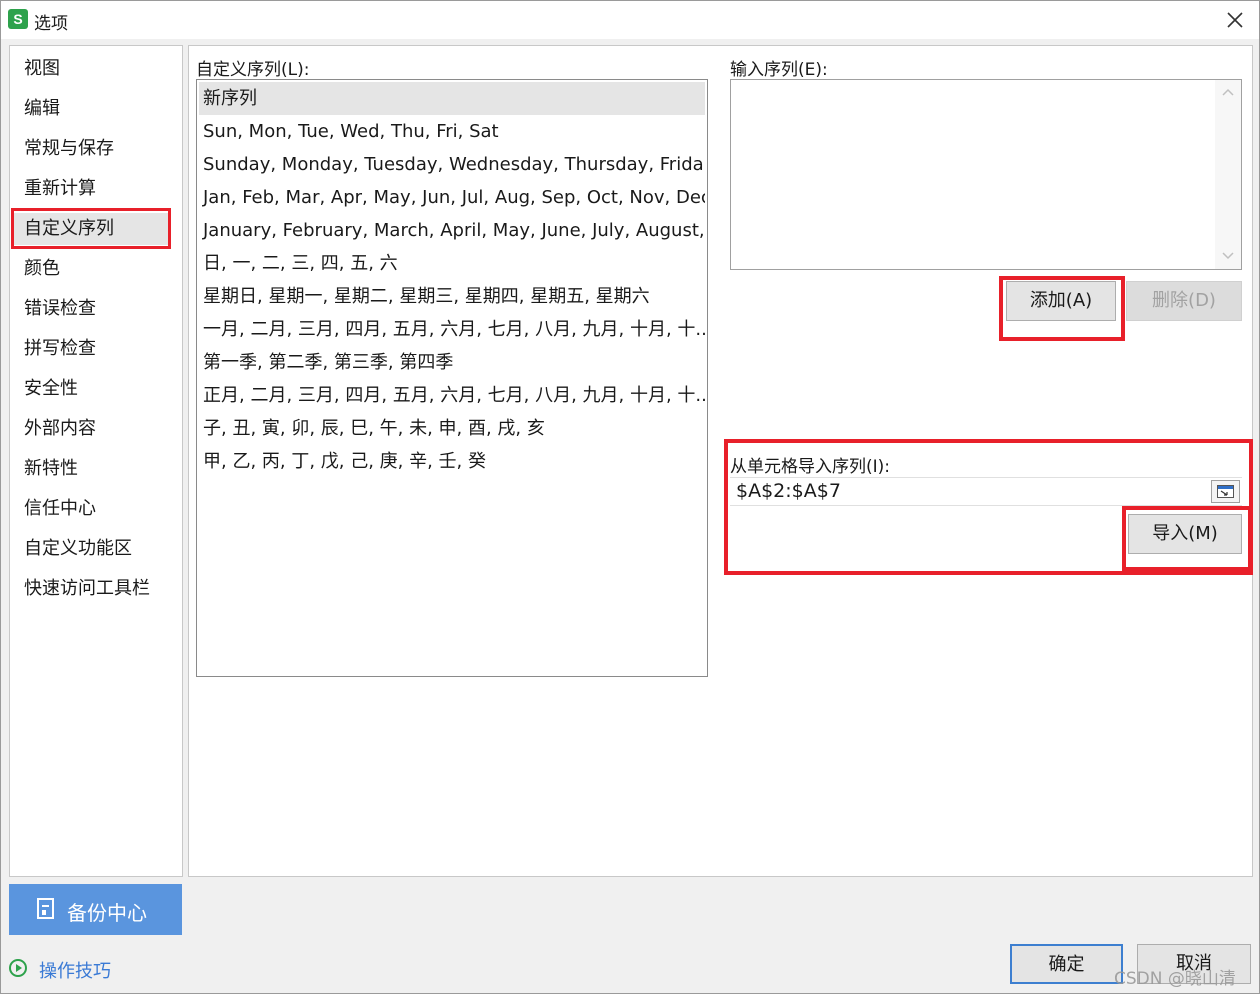 The width and height of the screenshot is (1260, 994). What do you see at coordinates (1228, 92) in the screenshot?
I see `scroll-up-icon` at bounding box center [1228, 92].